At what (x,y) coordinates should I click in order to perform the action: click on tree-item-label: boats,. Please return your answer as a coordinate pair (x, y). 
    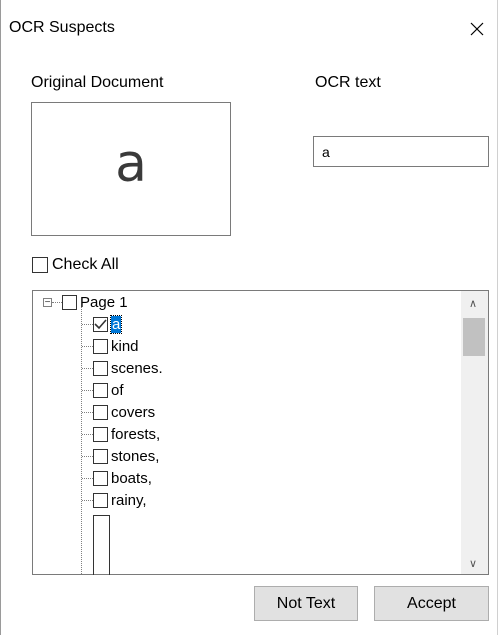
    Looking at the image, I should click on (131, 478).